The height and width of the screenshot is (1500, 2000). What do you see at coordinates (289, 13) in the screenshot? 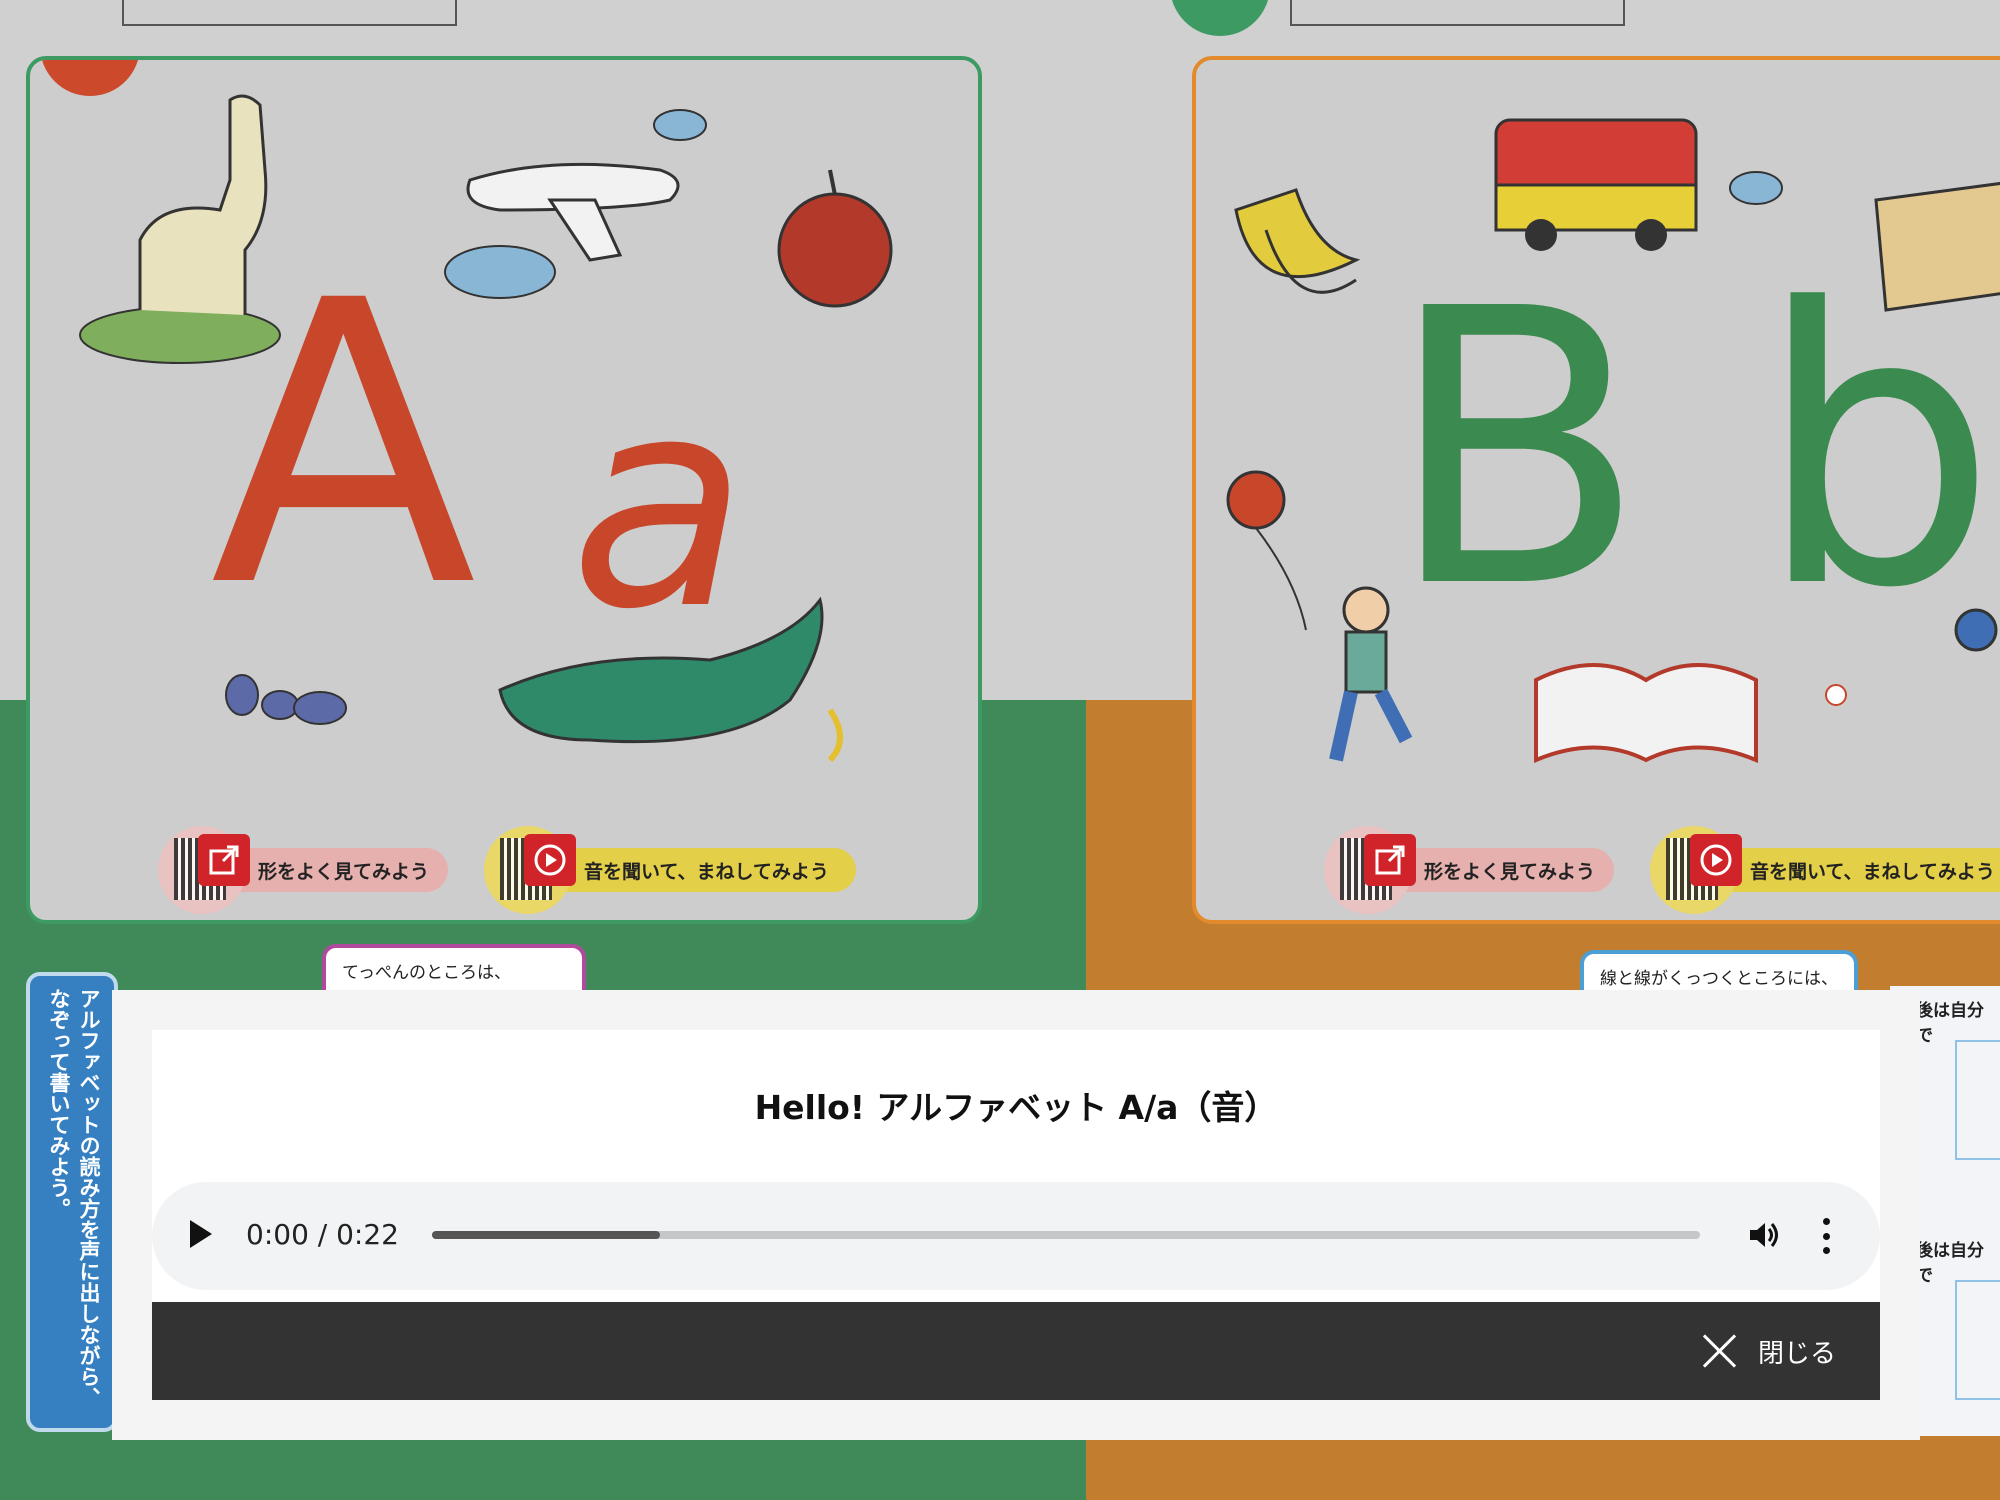
I see `card-a-name-box` at bounding box center [289, 13].